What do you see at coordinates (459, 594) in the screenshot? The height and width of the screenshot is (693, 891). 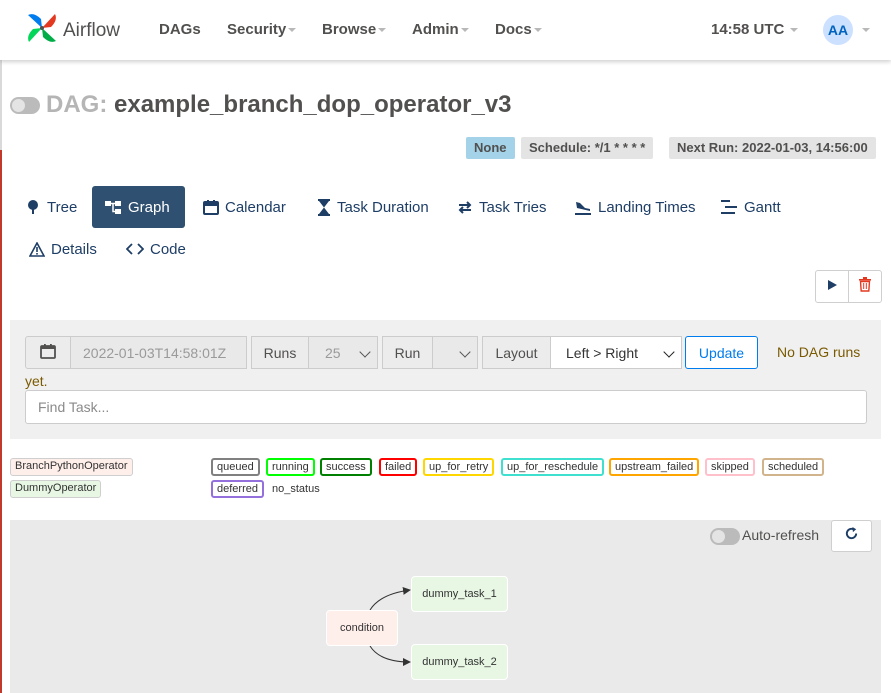 I see `task-node-dummy-task-1: dummy_task_1` at bounding box center [459, 594].